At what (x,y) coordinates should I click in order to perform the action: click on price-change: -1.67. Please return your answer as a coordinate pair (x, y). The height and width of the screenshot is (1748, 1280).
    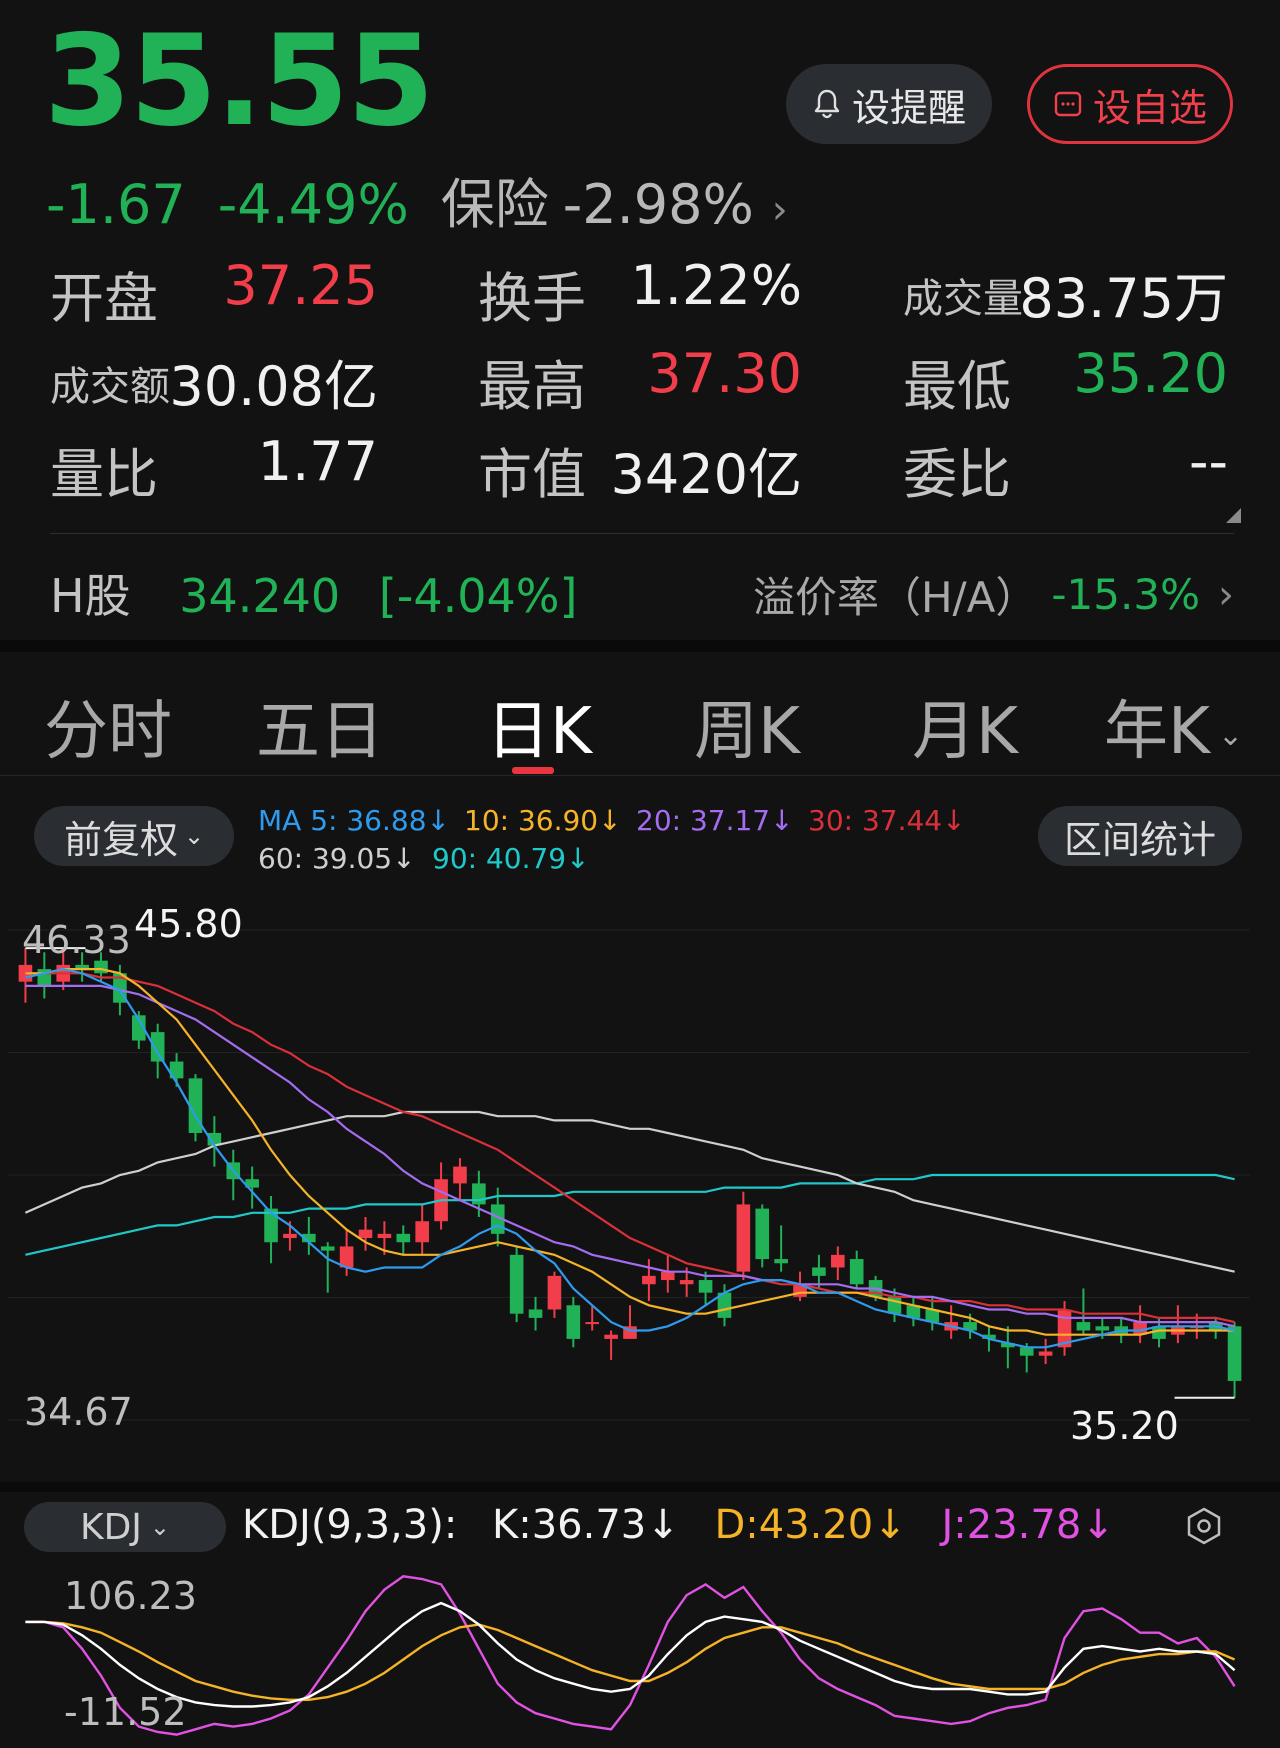
    Looking at the image, I should click on (116, 204).